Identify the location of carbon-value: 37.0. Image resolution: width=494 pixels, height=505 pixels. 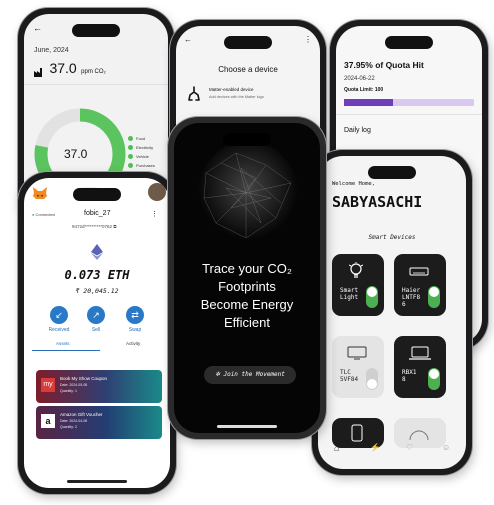
(63, 68).